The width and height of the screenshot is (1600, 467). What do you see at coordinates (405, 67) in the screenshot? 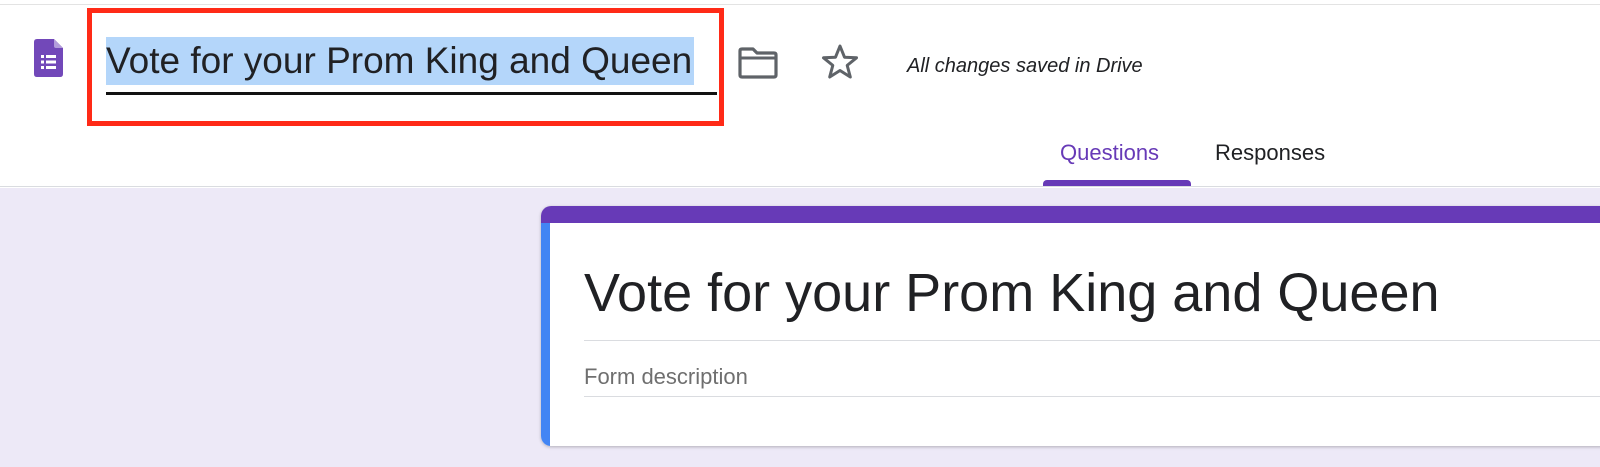
I see `title-highlight-box` at bounding box center [405, 67].